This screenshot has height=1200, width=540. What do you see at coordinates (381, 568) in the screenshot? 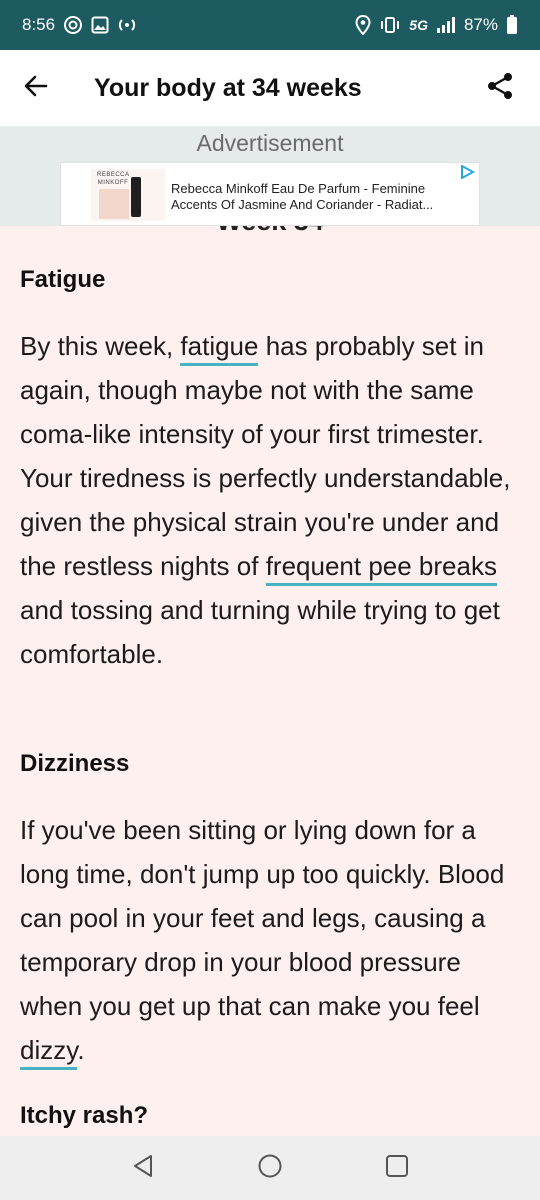
I see `link-frequent-pee-breaks: frequent pee breaks` at bounding box center [381, 568].